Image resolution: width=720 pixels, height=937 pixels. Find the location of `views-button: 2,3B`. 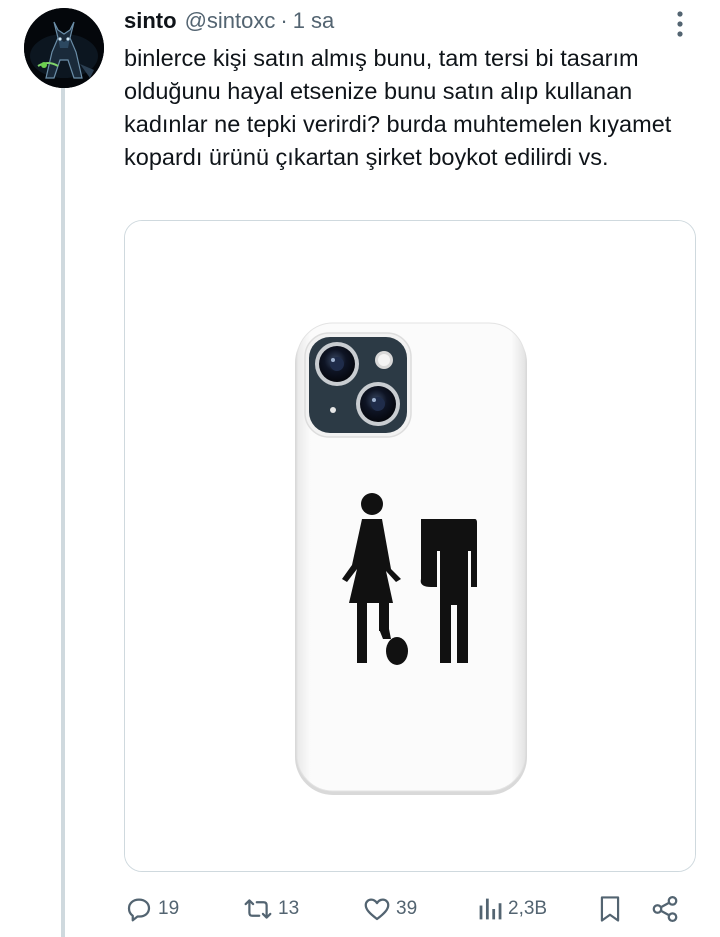

views-button: 2,3B is located at coordinates (511, 909).